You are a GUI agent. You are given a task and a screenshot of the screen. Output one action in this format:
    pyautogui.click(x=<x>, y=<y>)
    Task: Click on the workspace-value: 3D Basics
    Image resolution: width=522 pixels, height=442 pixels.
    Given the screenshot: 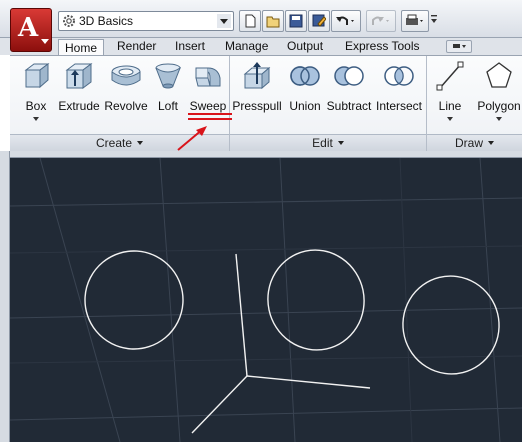 What is the action you would take?
    pyautogui.click(x=106, y=21)
    